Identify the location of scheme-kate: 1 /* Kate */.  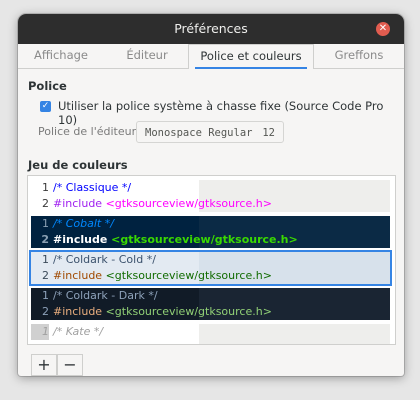
(210, 334).